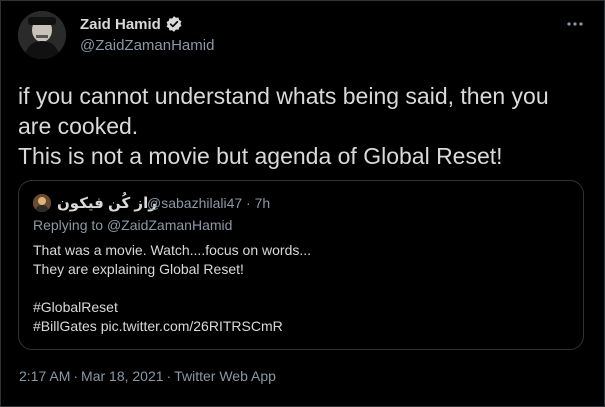 The image size is (605, 407). What do you see at coordinates (262, 203) in the screenshot?
I see `quoted-time: 7h` at bounding box center [262, 203].